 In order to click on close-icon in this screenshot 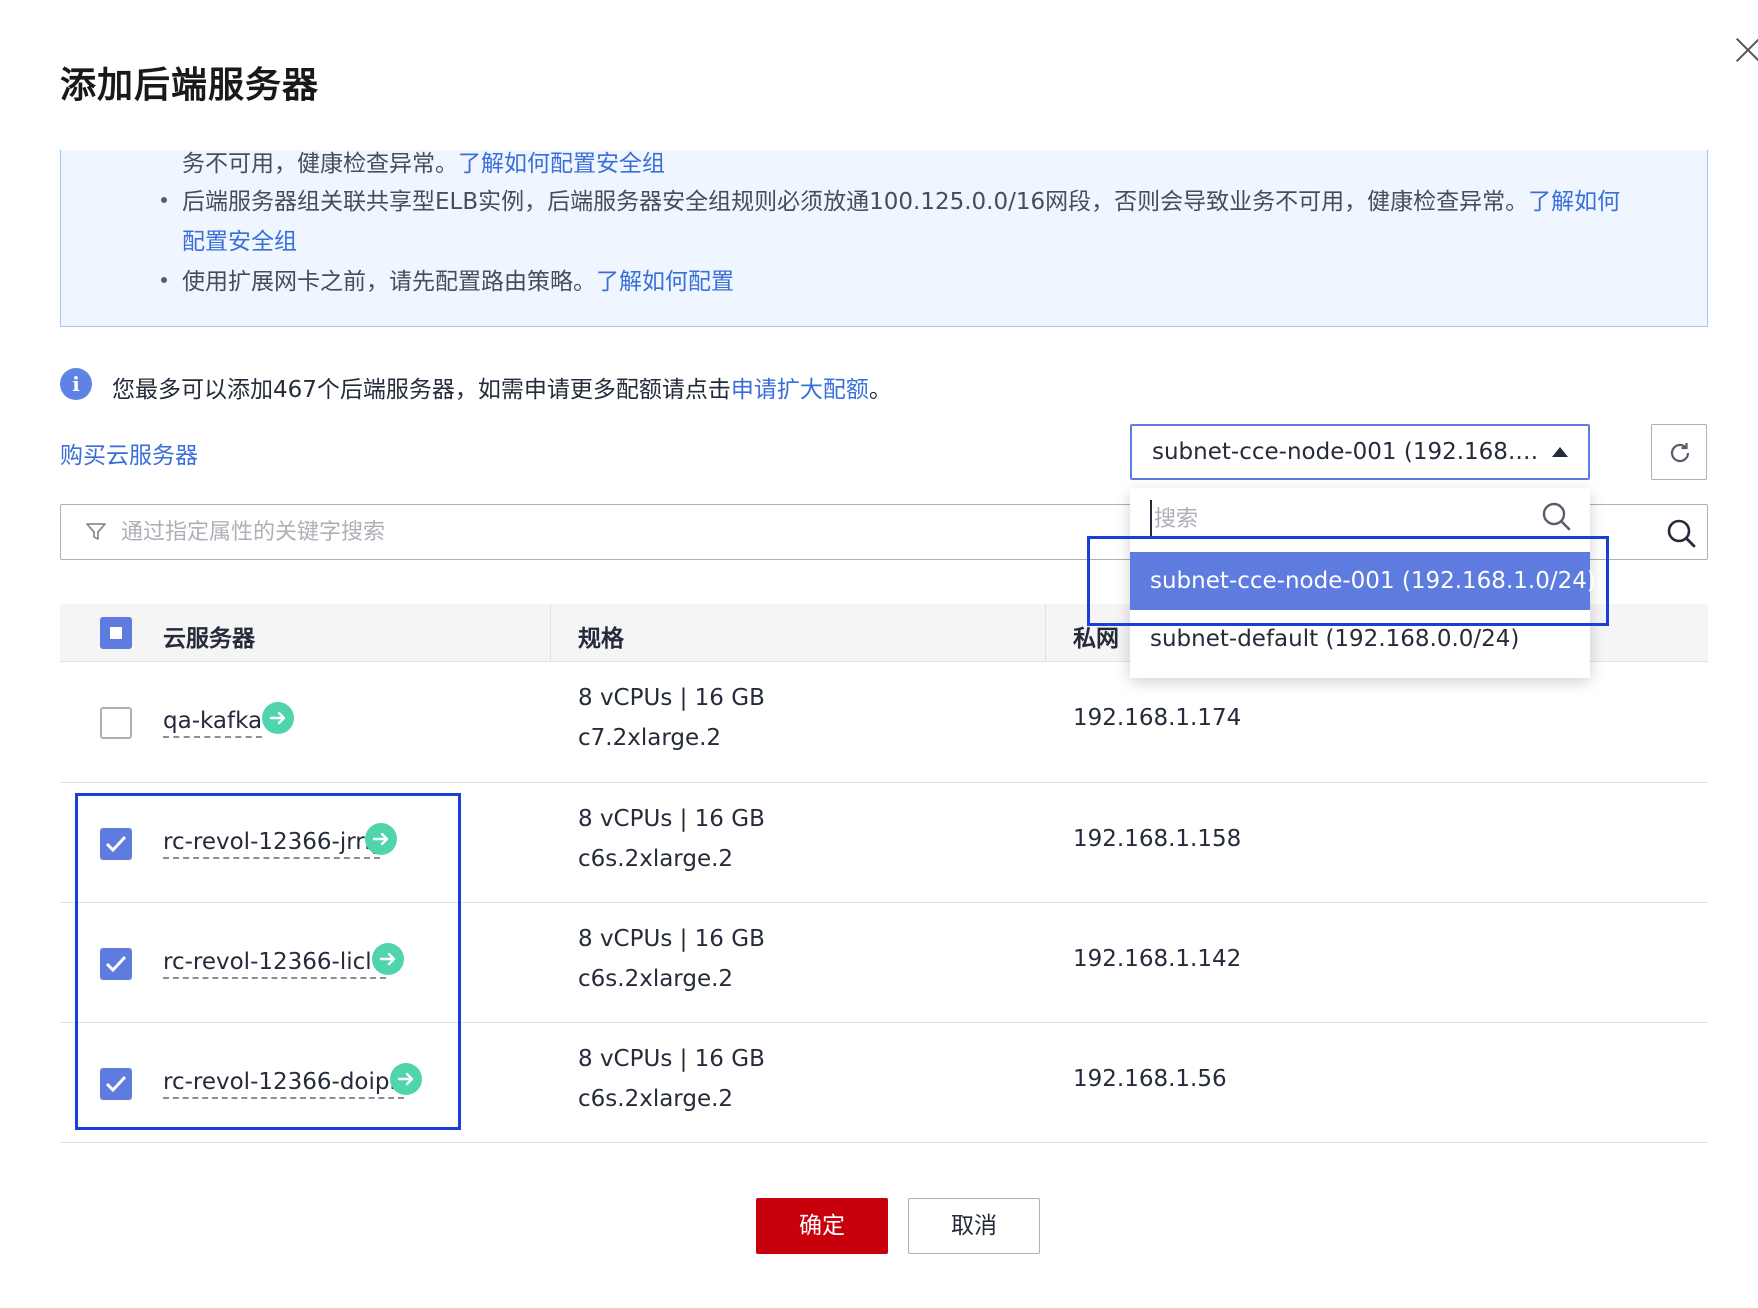, I will do `click(1744, 50)`.